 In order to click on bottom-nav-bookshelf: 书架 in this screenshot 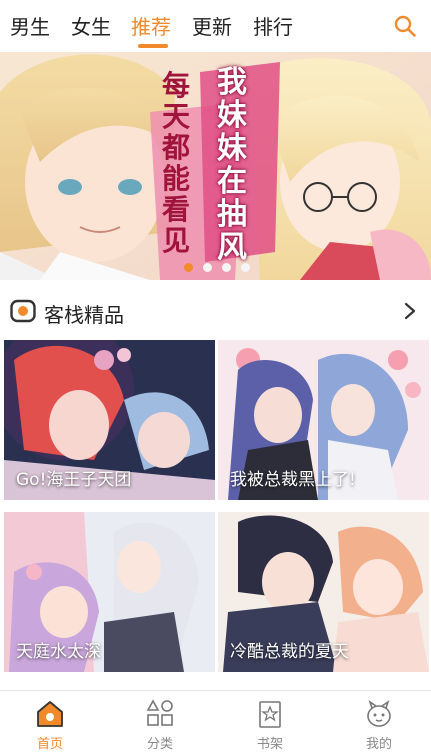, I will do `click(270, 723)`.